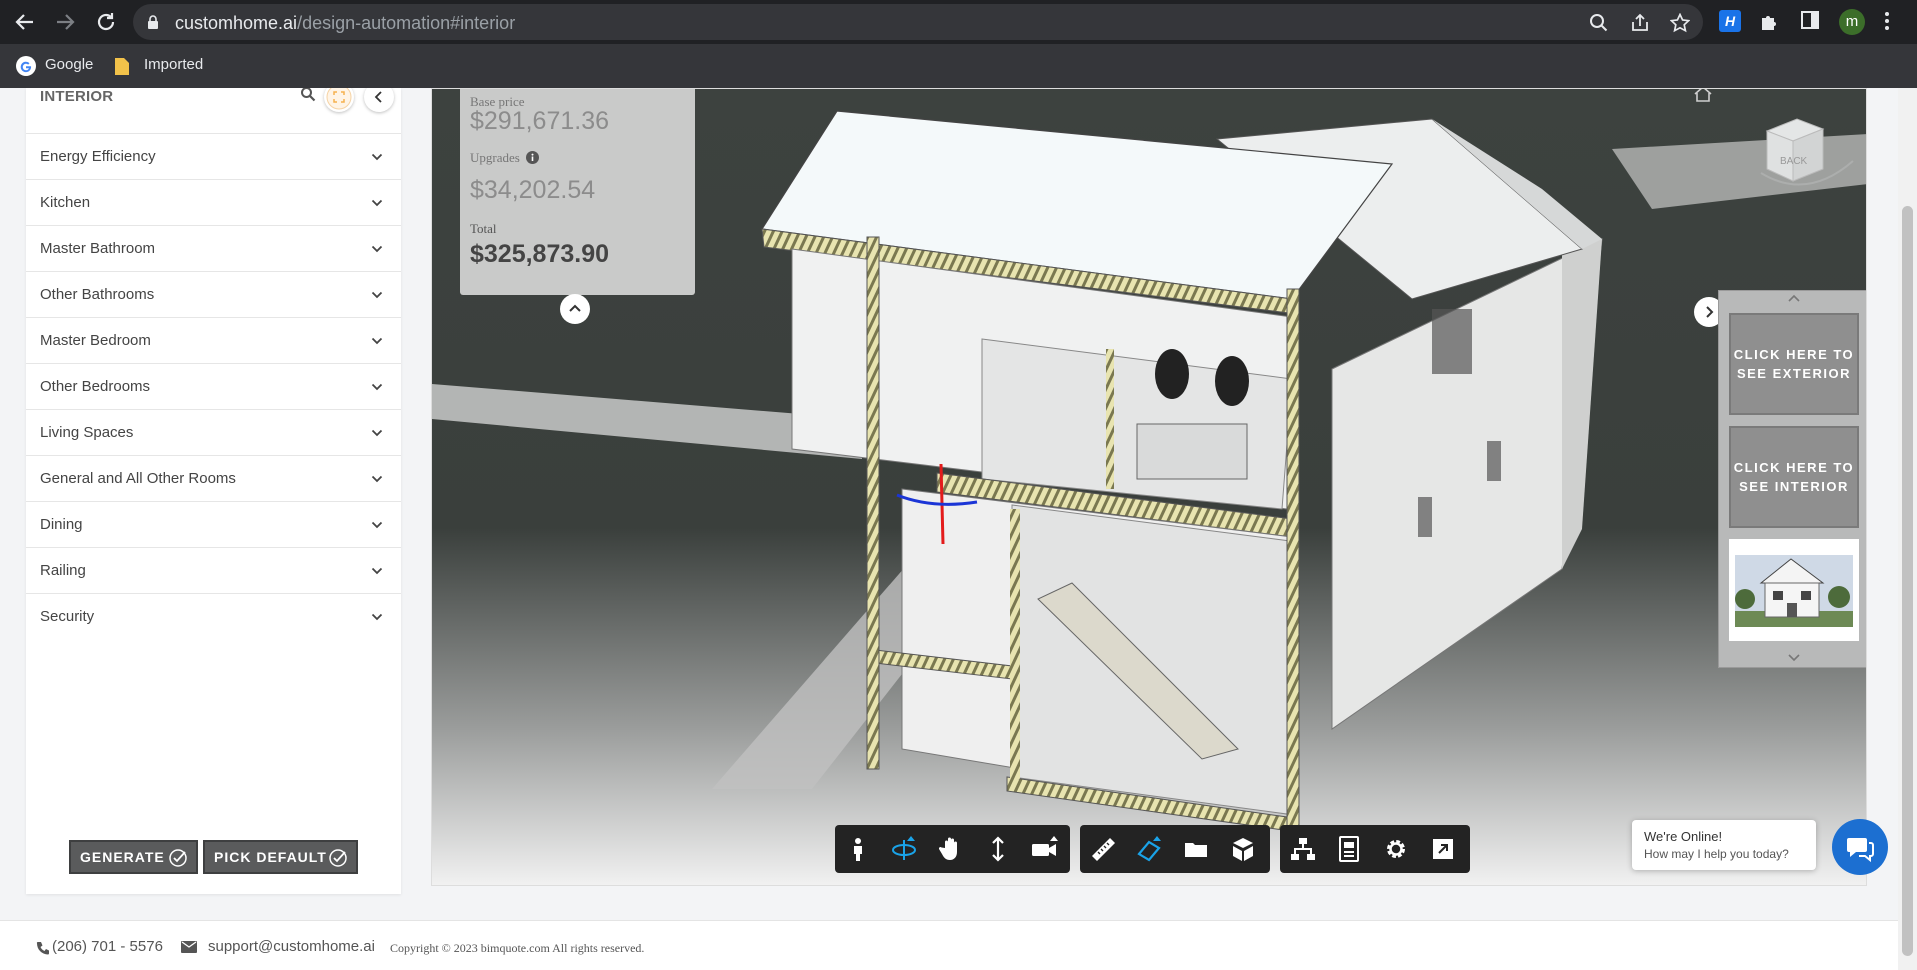 Image resolution: width=1917 pixels, height=970 pixels. I want to click on properties-icon, so click(1349, 849).